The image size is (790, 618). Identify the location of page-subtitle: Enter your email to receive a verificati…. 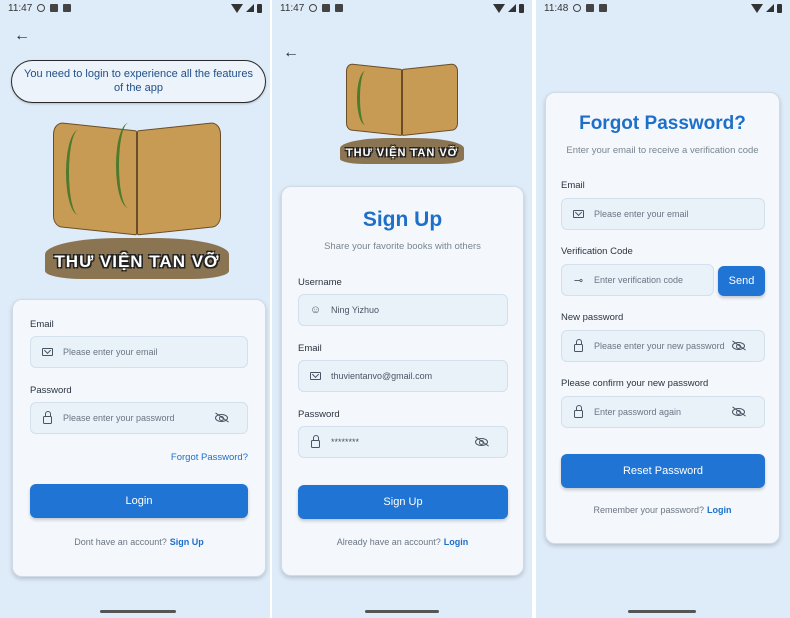
(662, 150).